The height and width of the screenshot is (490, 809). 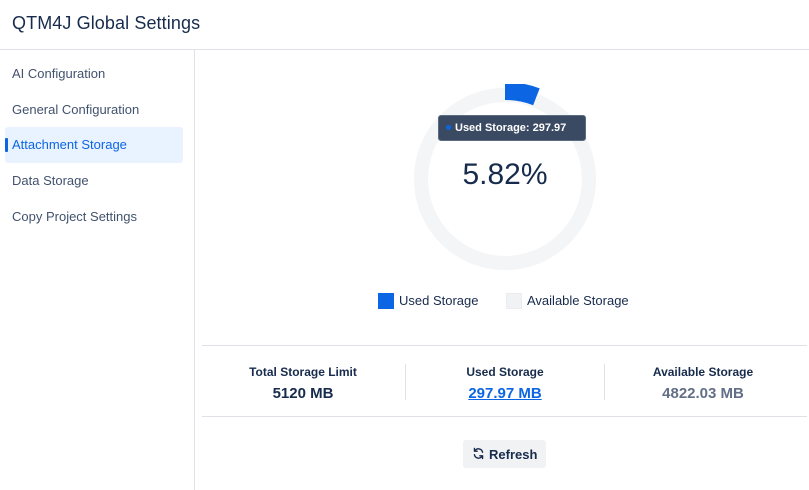 What do you see at coordinates (75, 216) in the screenshot?
I see `sidebar-item-label: Copy Project Settings` at bounding box center [75, 216].